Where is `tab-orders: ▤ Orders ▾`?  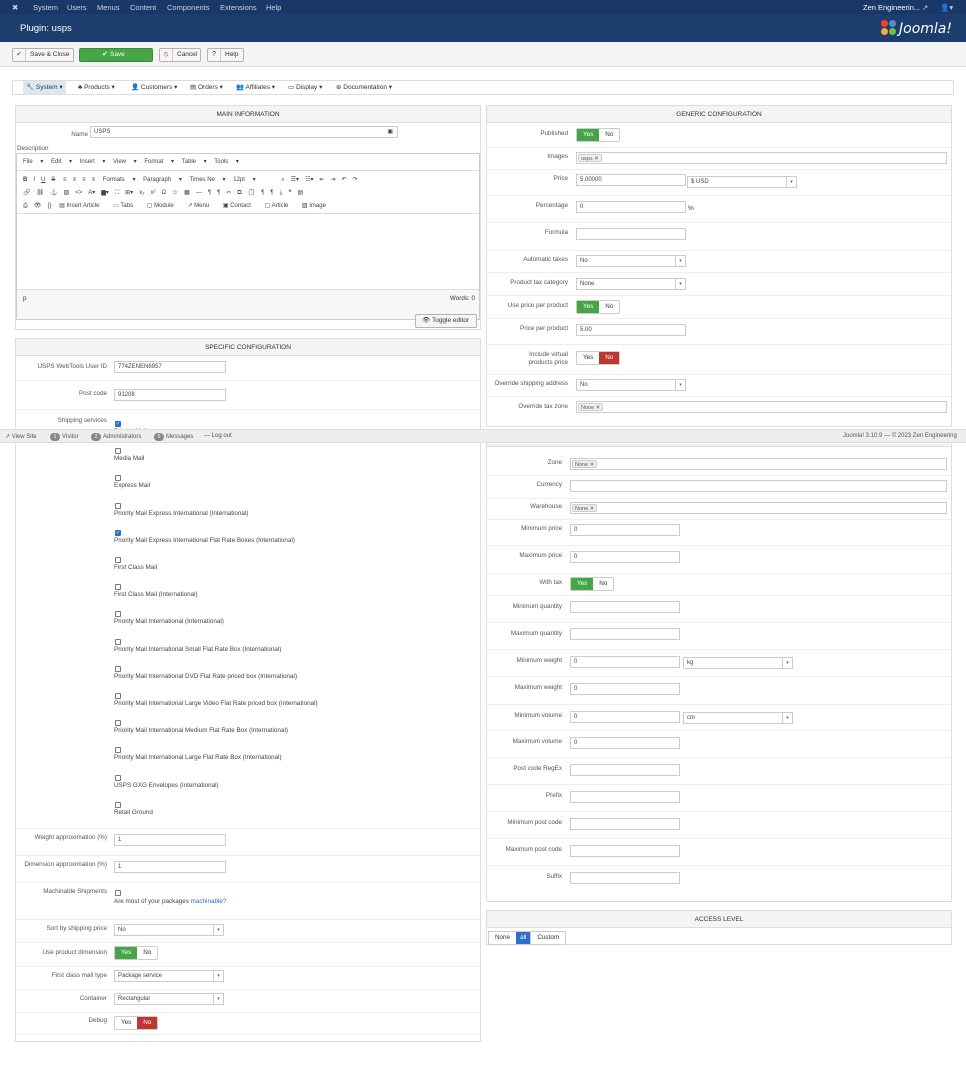
tab-orders: ▤ Orders ▾ is located at coordinates (206, 87).